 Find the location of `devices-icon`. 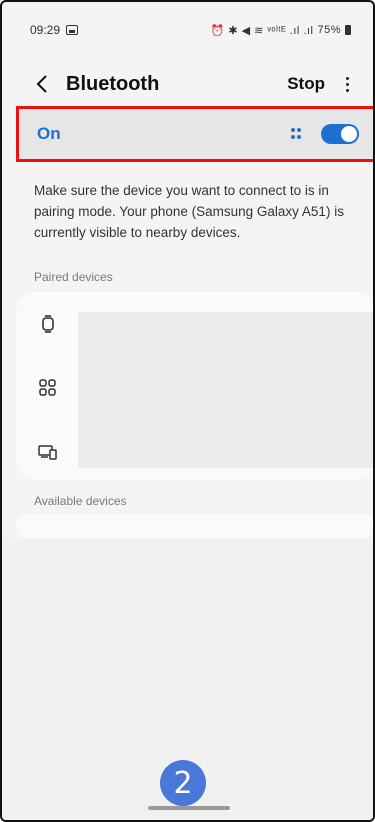

devices-icon is located at coordinates (48, 452).